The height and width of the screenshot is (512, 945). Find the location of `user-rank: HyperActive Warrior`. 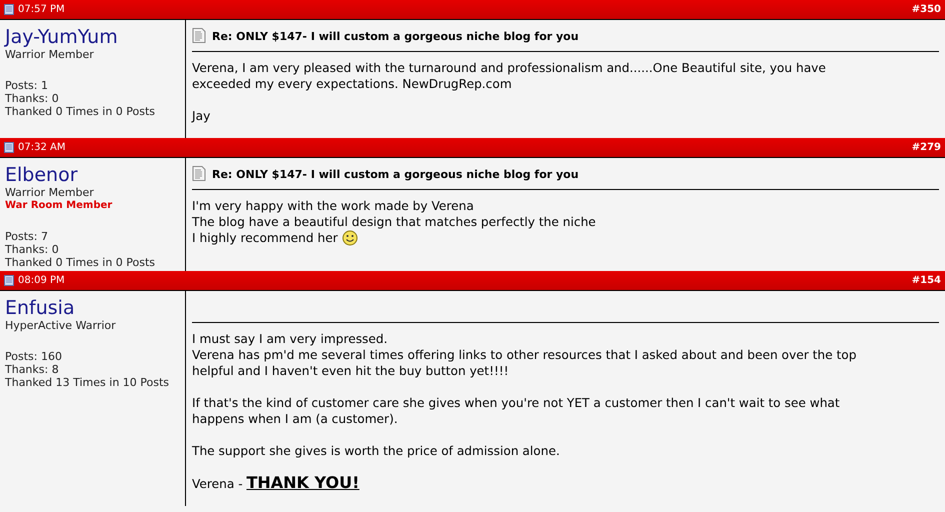

user-rank: HyperActive Warrior is located at coordinates (61, 325).